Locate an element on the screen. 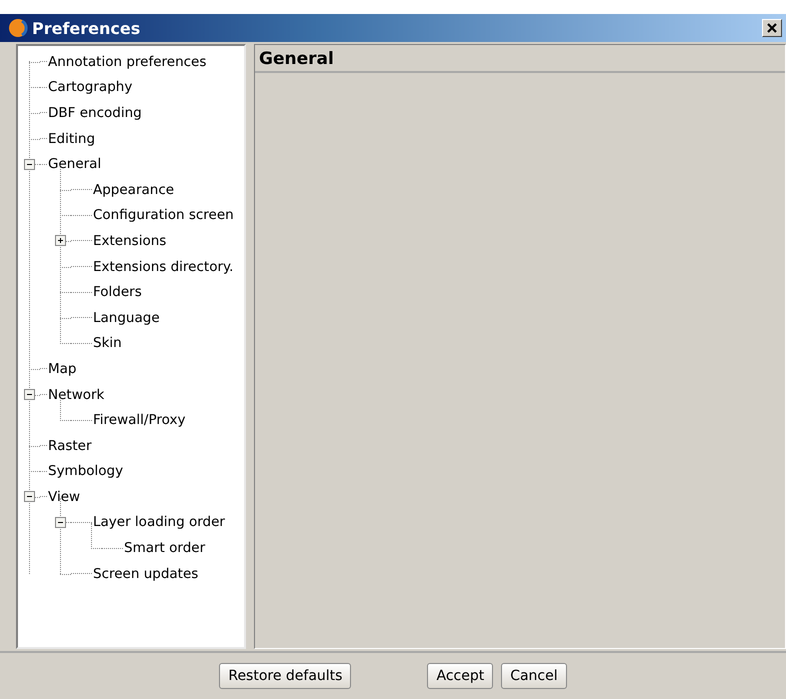  close-icon is located at coordinates (772, 28).